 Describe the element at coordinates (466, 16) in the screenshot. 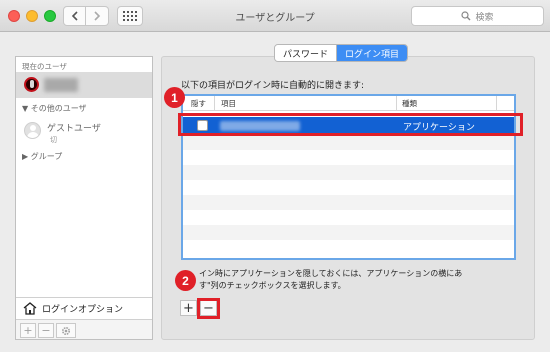

I see `search-icon` at that location.